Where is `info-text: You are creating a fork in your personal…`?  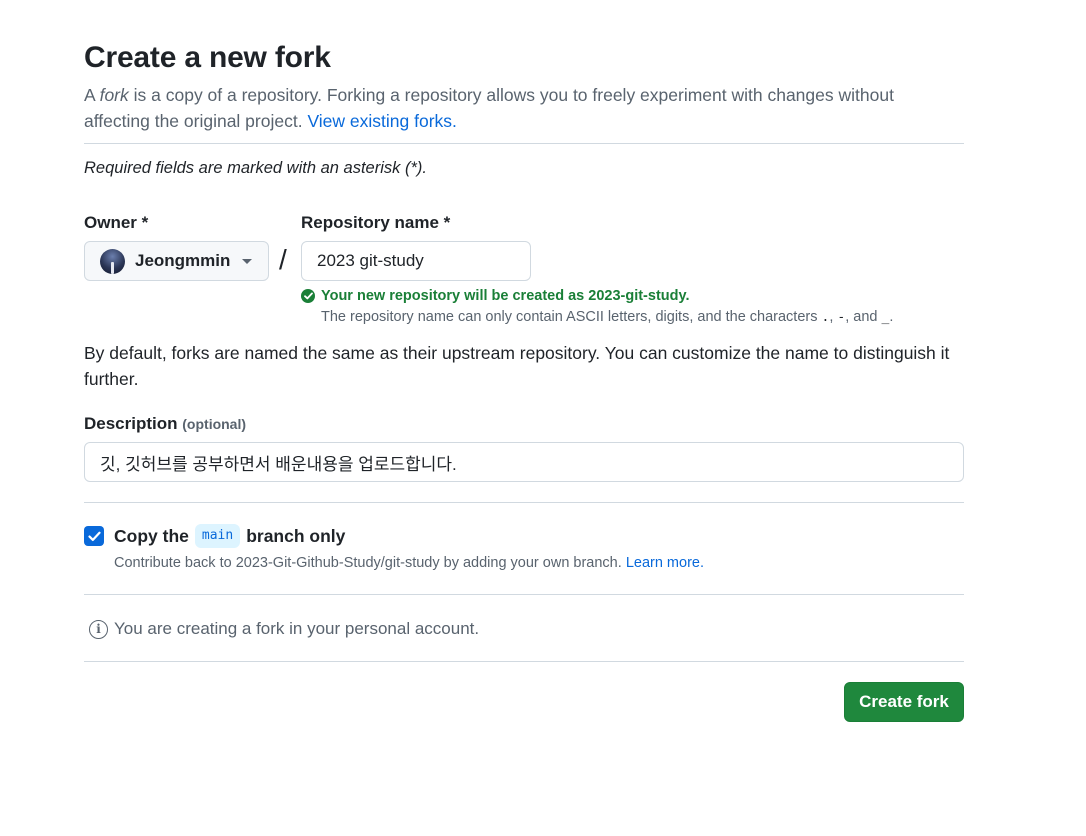 info-text: You are creating a fork in your personal… is located at coordinates (297, 628).